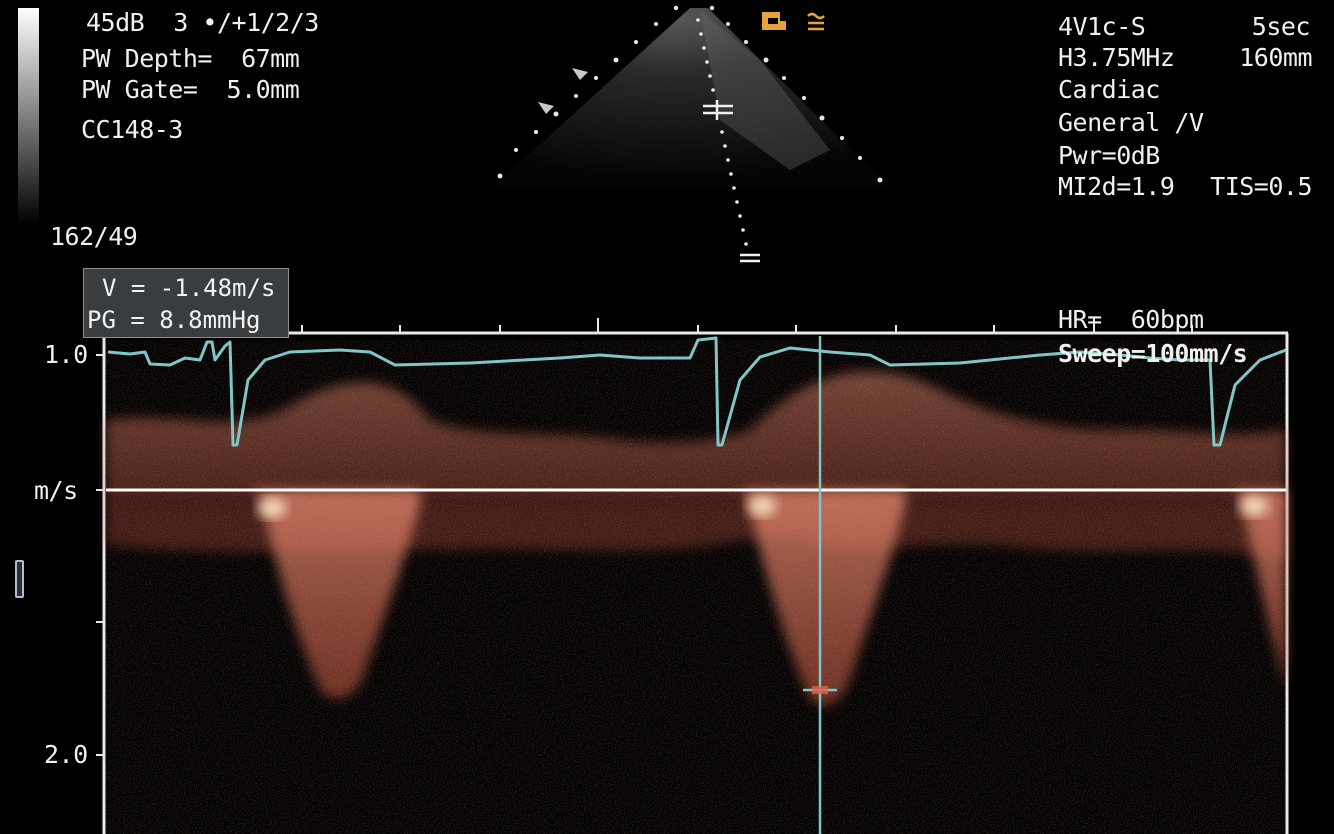 The height and width of the screenshot is (834, 1334). What do you see at coordinates (56, 490) in the screenshot?
I see `axis-unit-label: m/s` at bounding box center [56, 490].